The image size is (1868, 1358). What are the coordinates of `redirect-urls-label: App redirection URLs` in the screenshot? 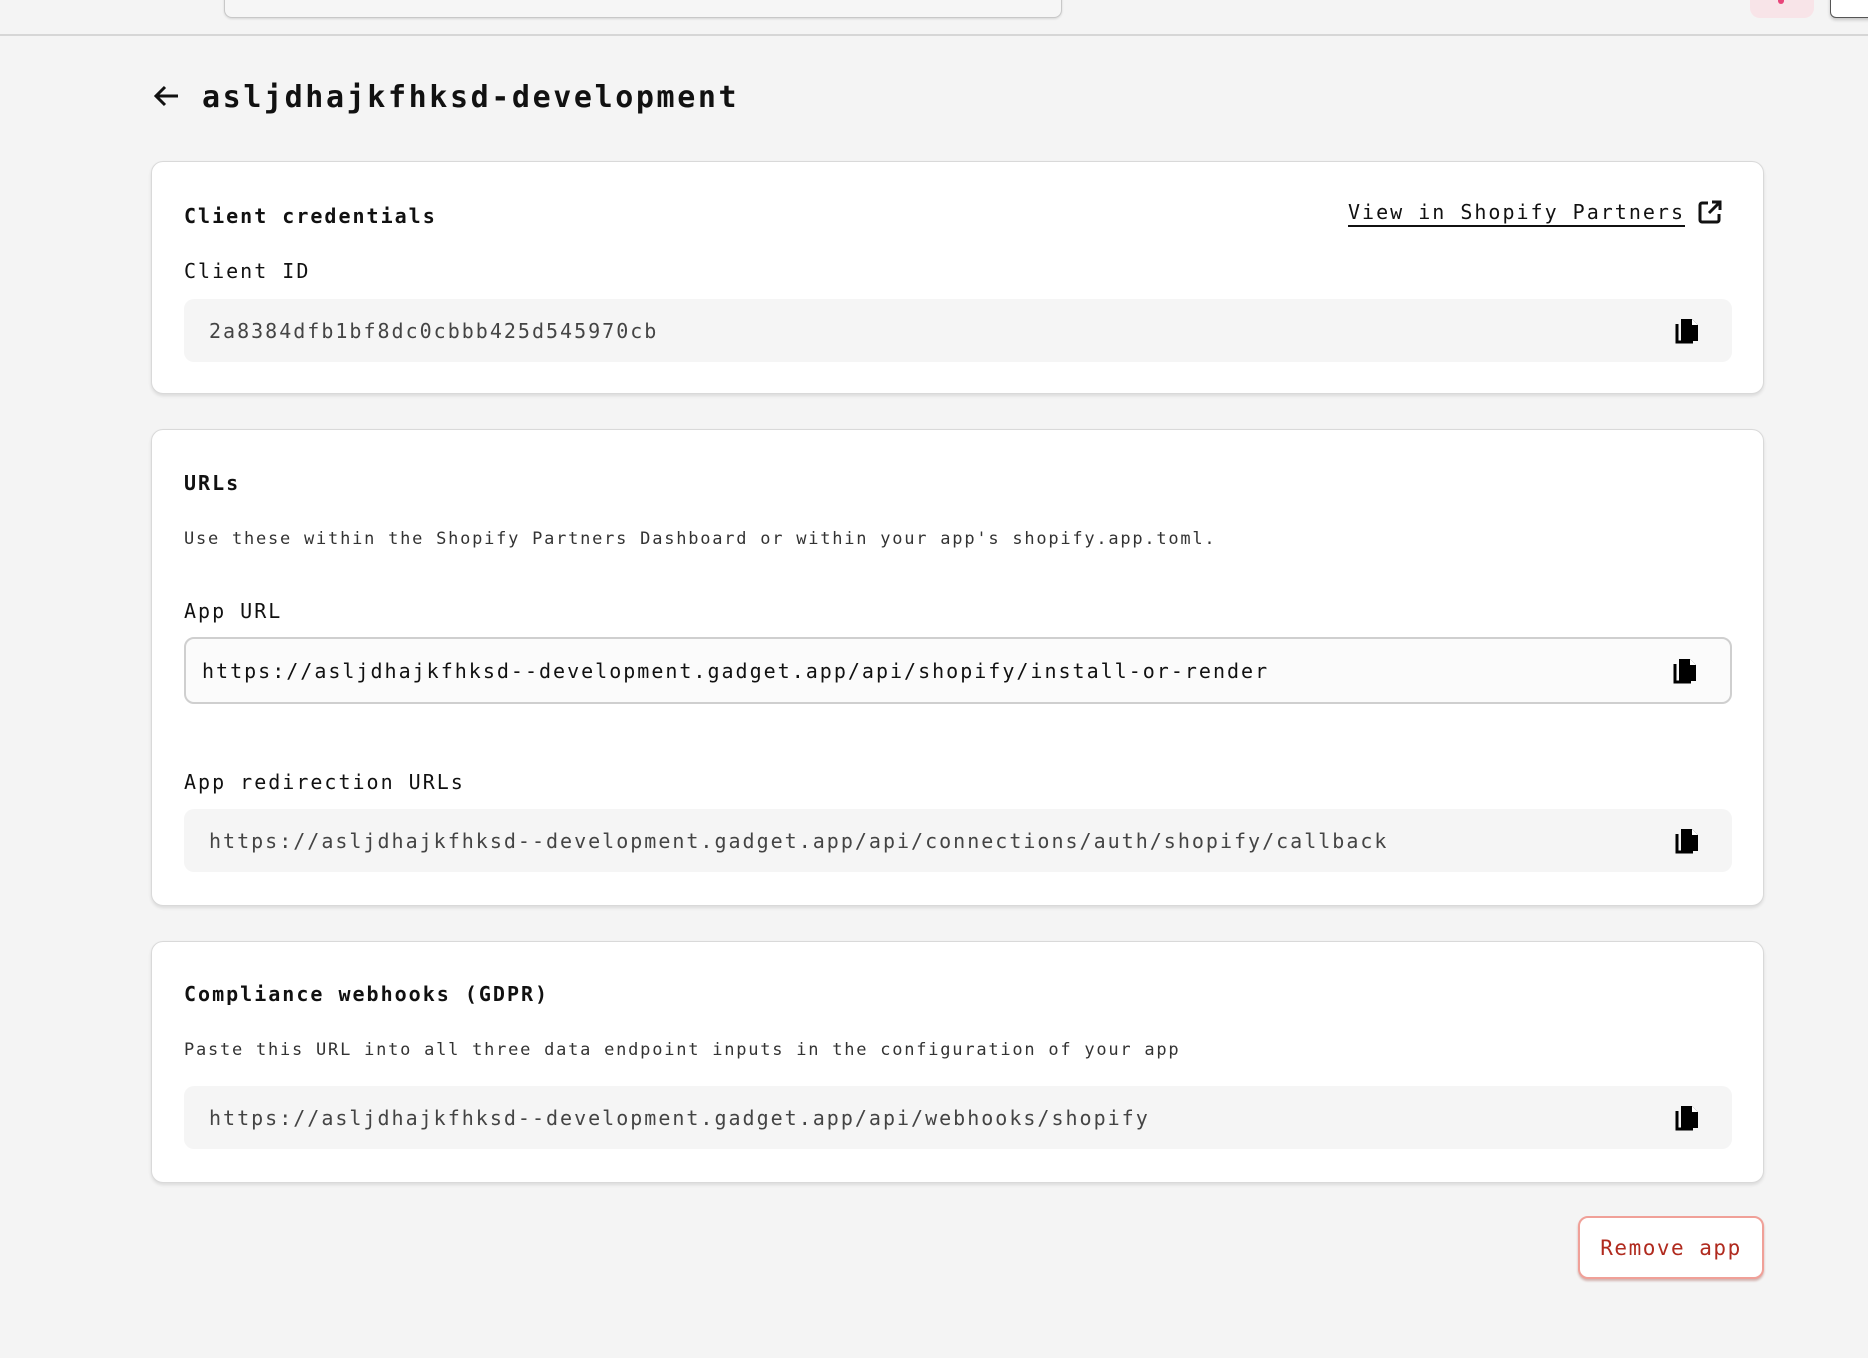 It's located at (324, 782).